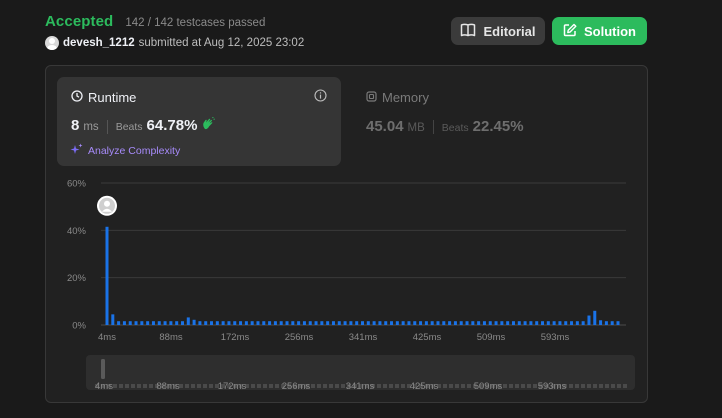 The height and width of the screenshot is (418, 722). I want to click on x-tick-label: 509ms, so click(491, 337).